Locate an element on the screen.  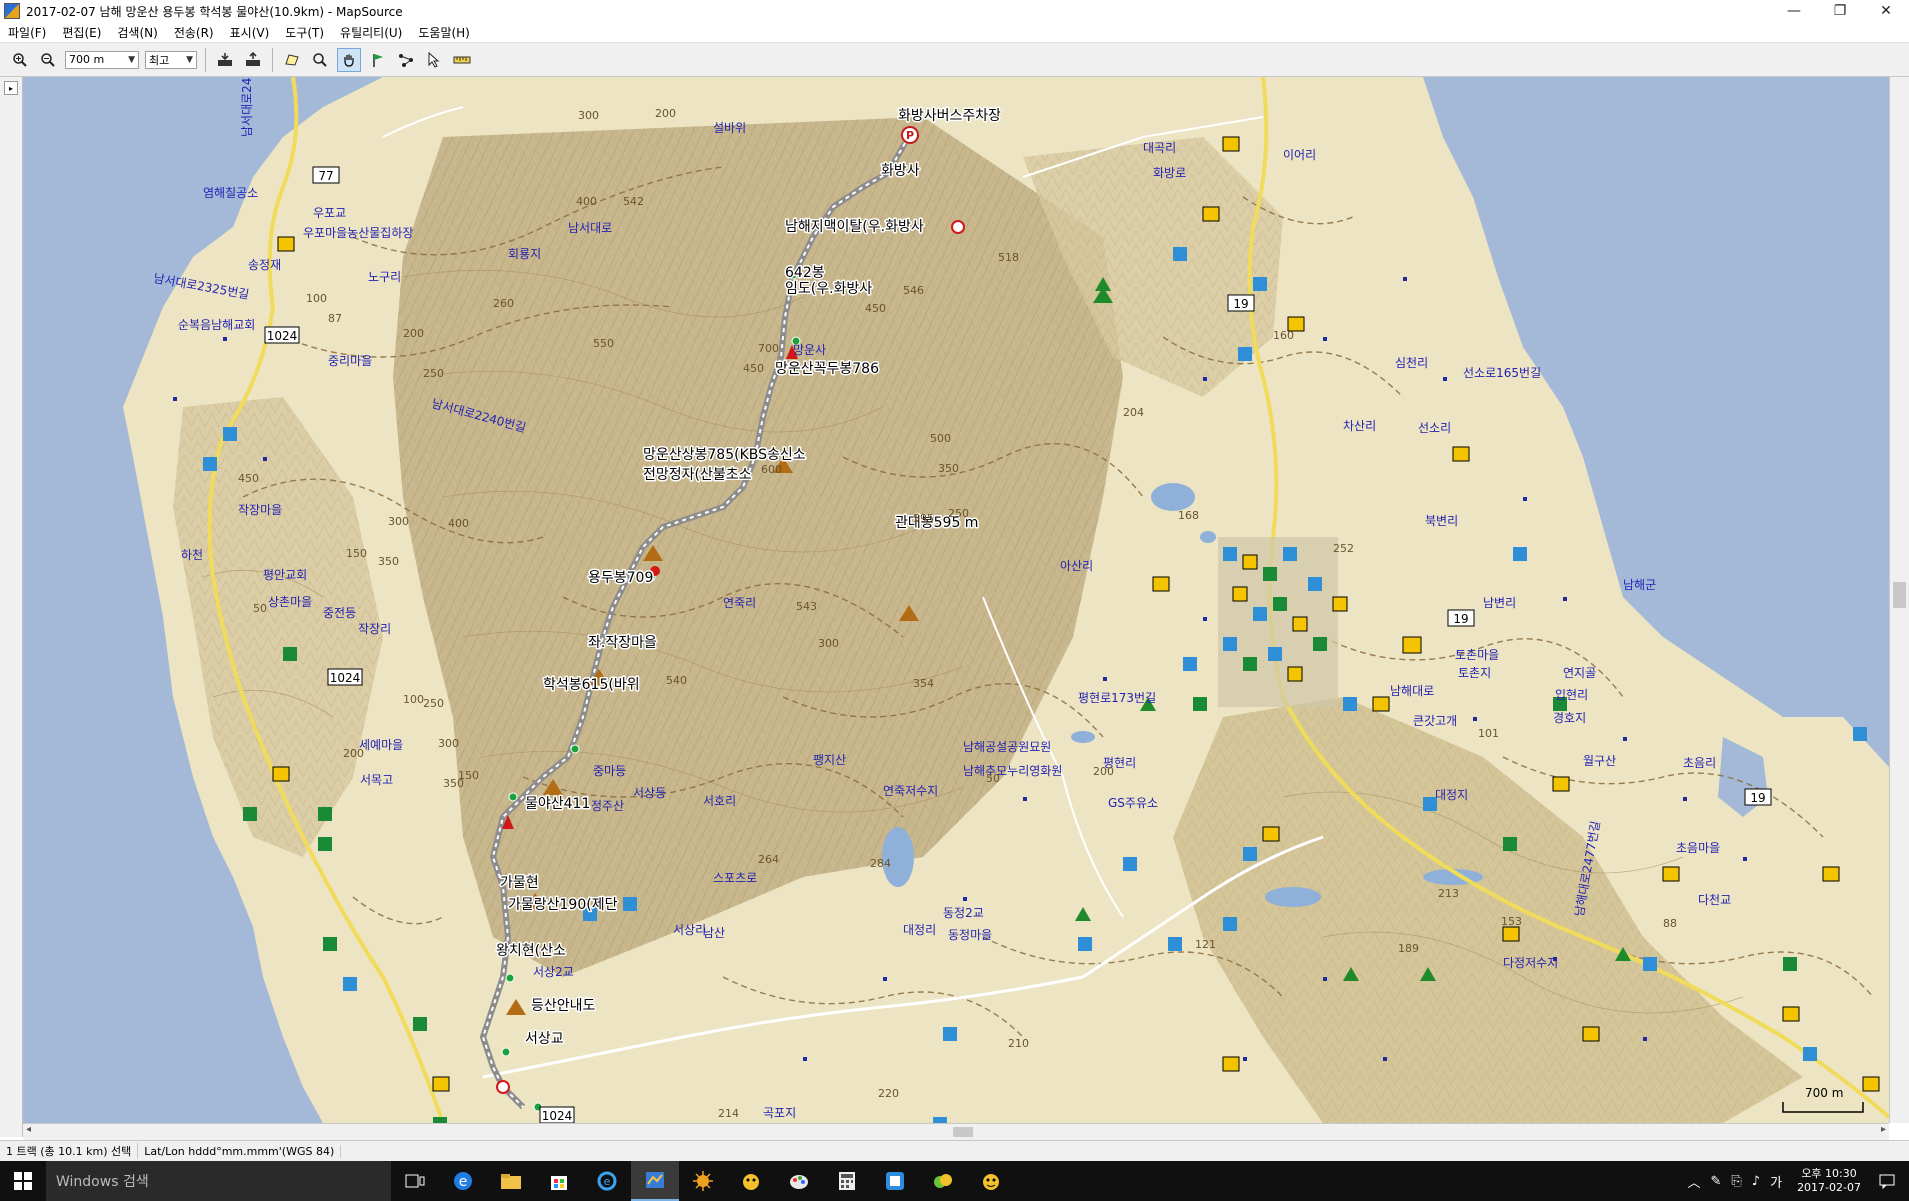
menu-edit: 편집(E) is located at coordinates (81, 32).